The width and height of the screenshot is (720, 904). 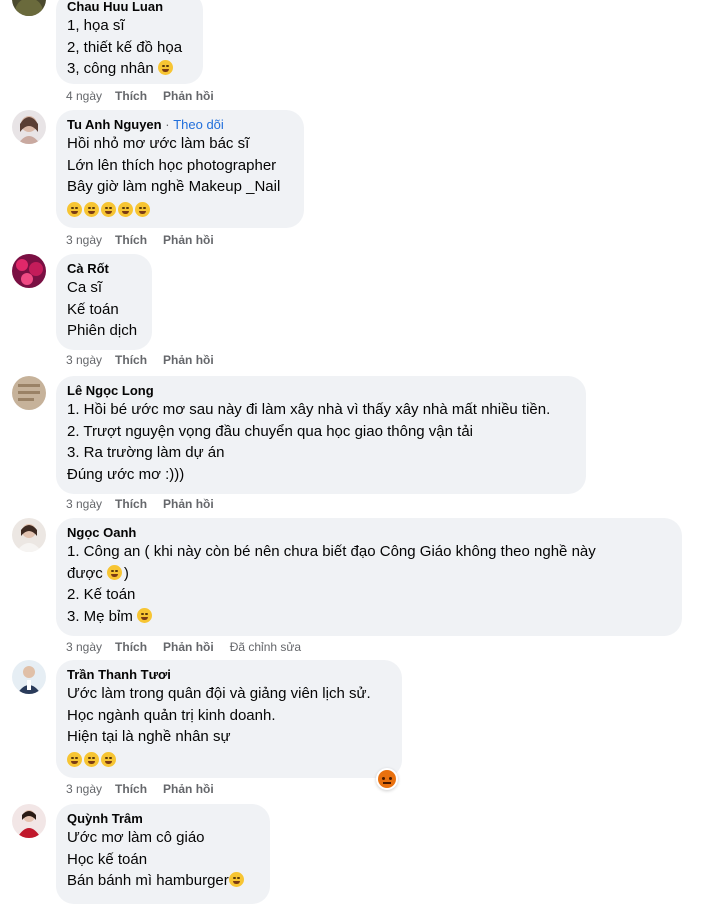 I want to click on author-link: Tu Anh Nguyen, so click(x=114, y=124).